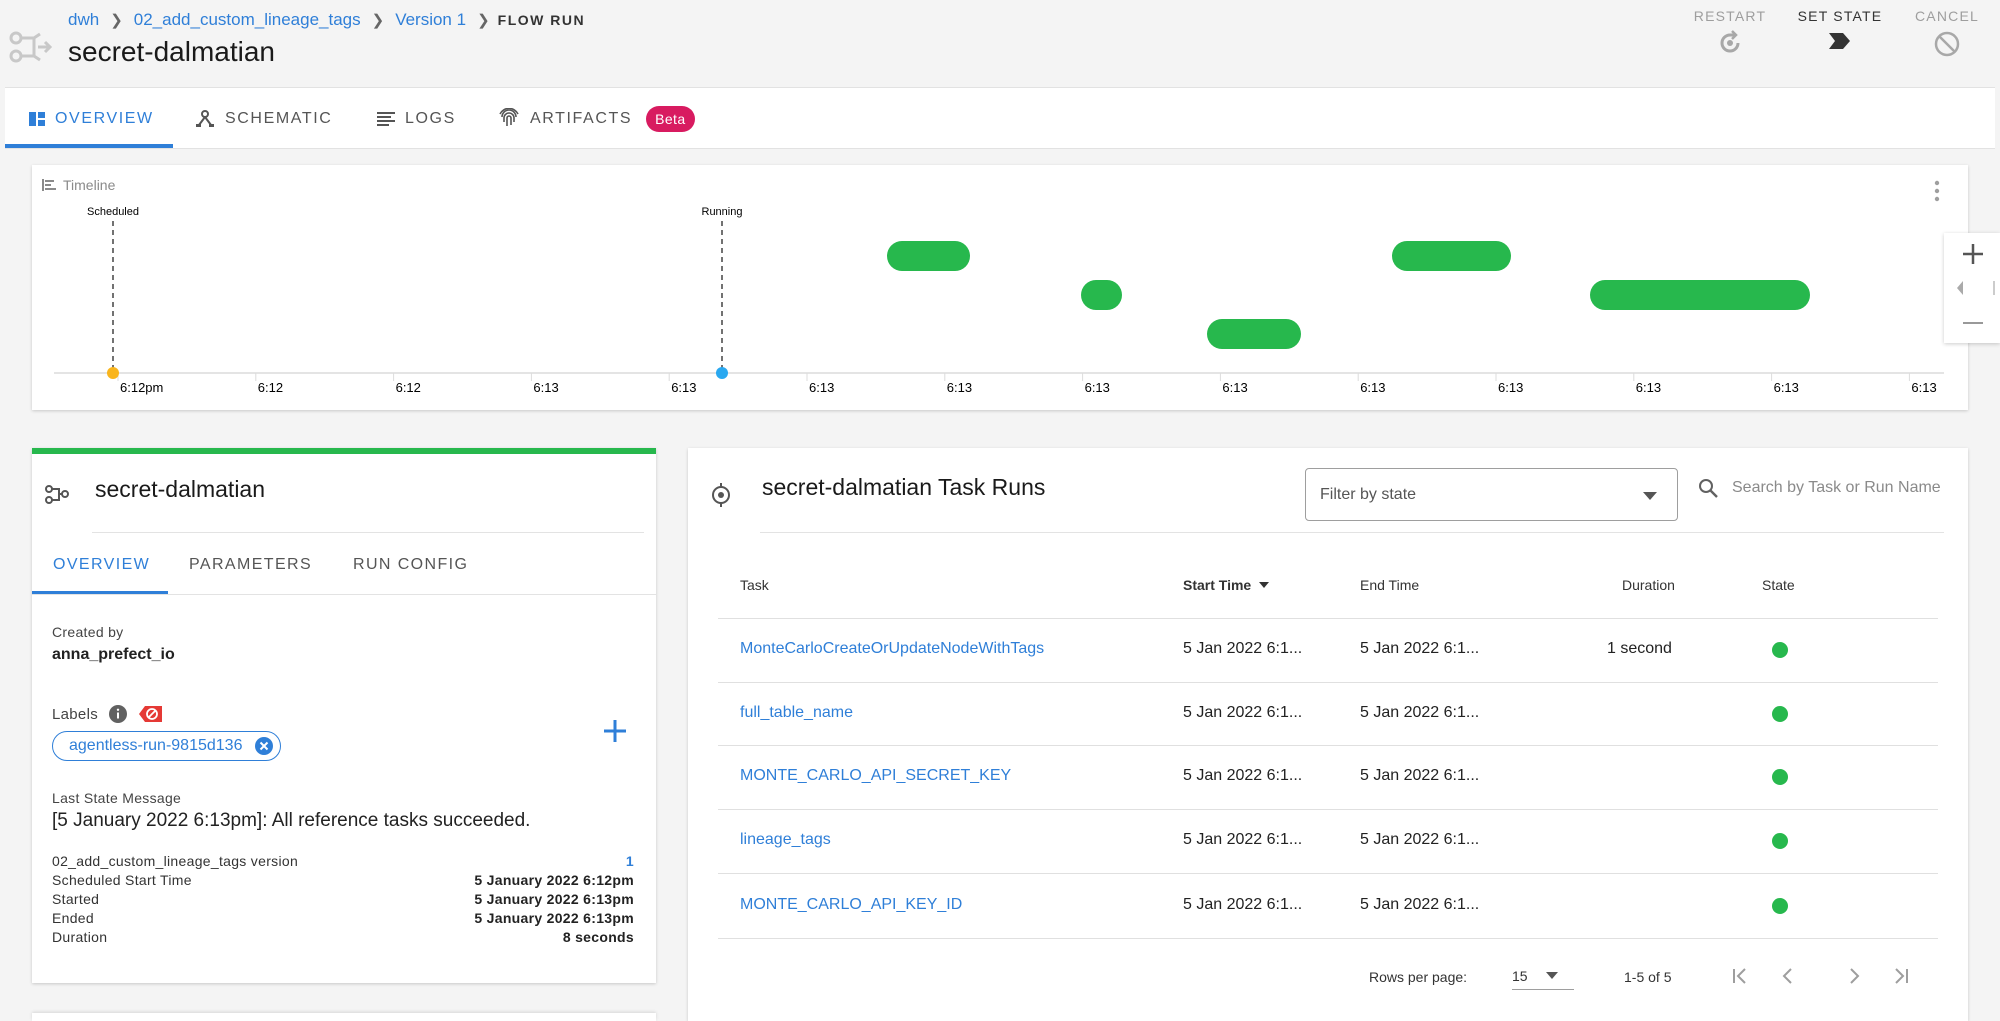 The image size is (2000, 1021). What do you see at coordinates (892, 649) in the screenshot?
I see `task-name-link: MonteCarloCreateOrUpdateNodeWithTags` at bounding box center [892, 649].